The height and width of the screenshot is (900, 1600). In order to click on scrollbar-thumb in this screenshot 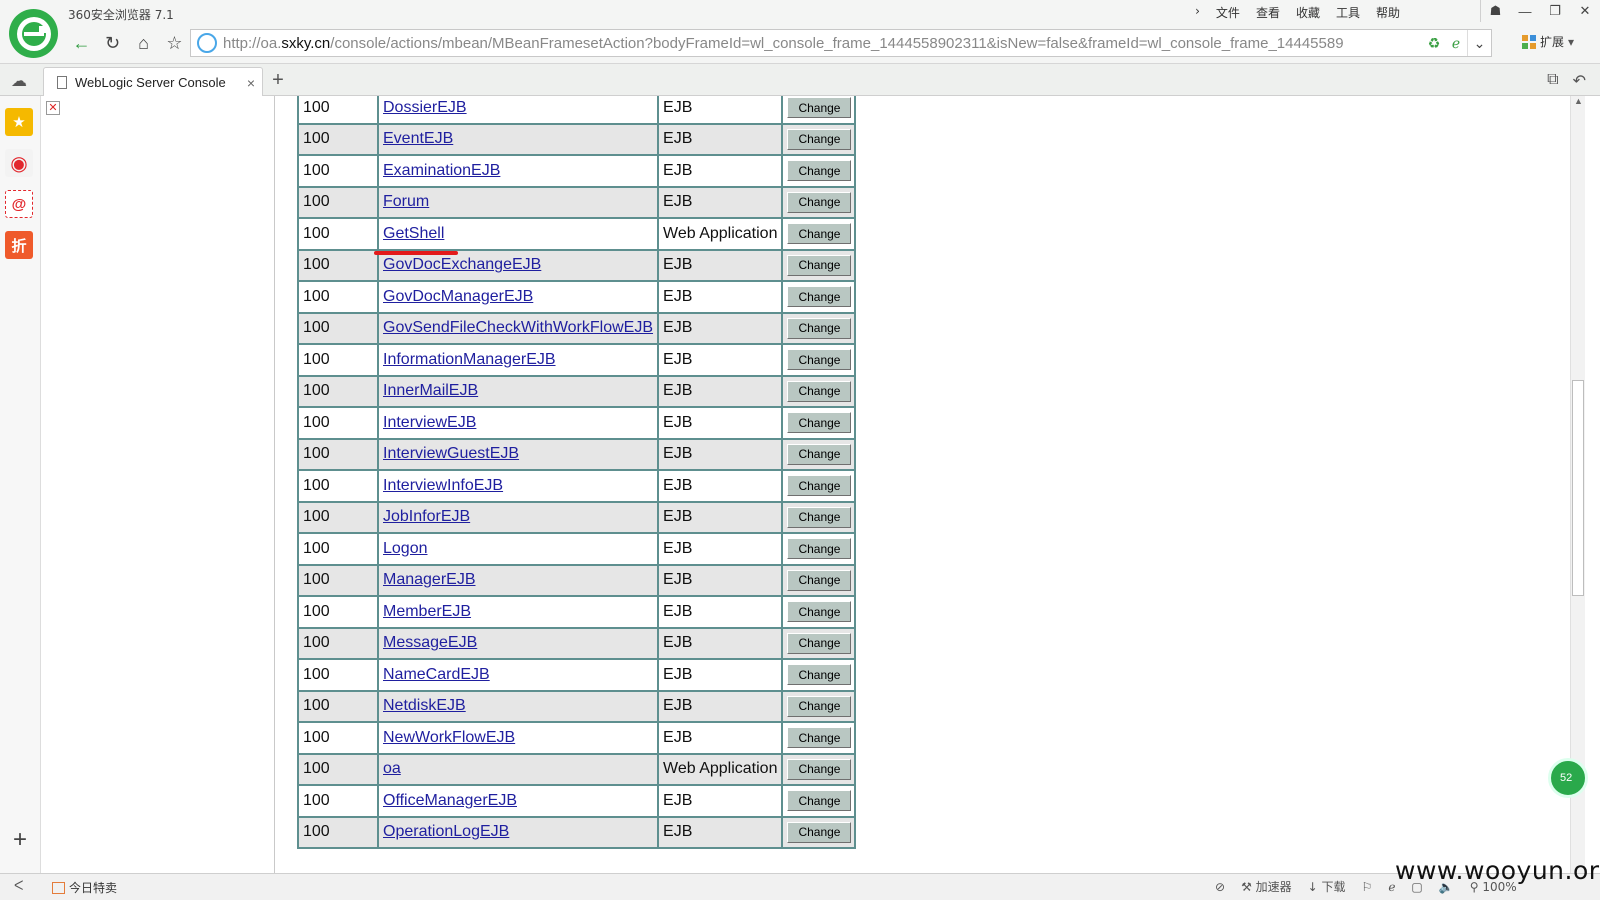, I will do `click(1578, 488)`.